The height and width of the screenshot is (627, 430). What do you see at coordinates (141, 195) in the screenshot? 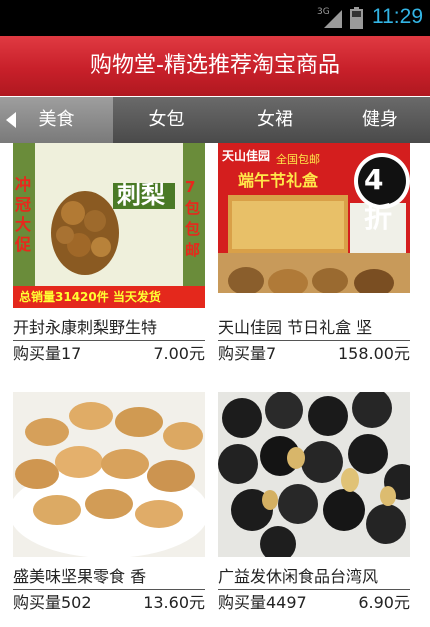
I see `image-brand-text: 刺梨` at bounding box center [141, 195].